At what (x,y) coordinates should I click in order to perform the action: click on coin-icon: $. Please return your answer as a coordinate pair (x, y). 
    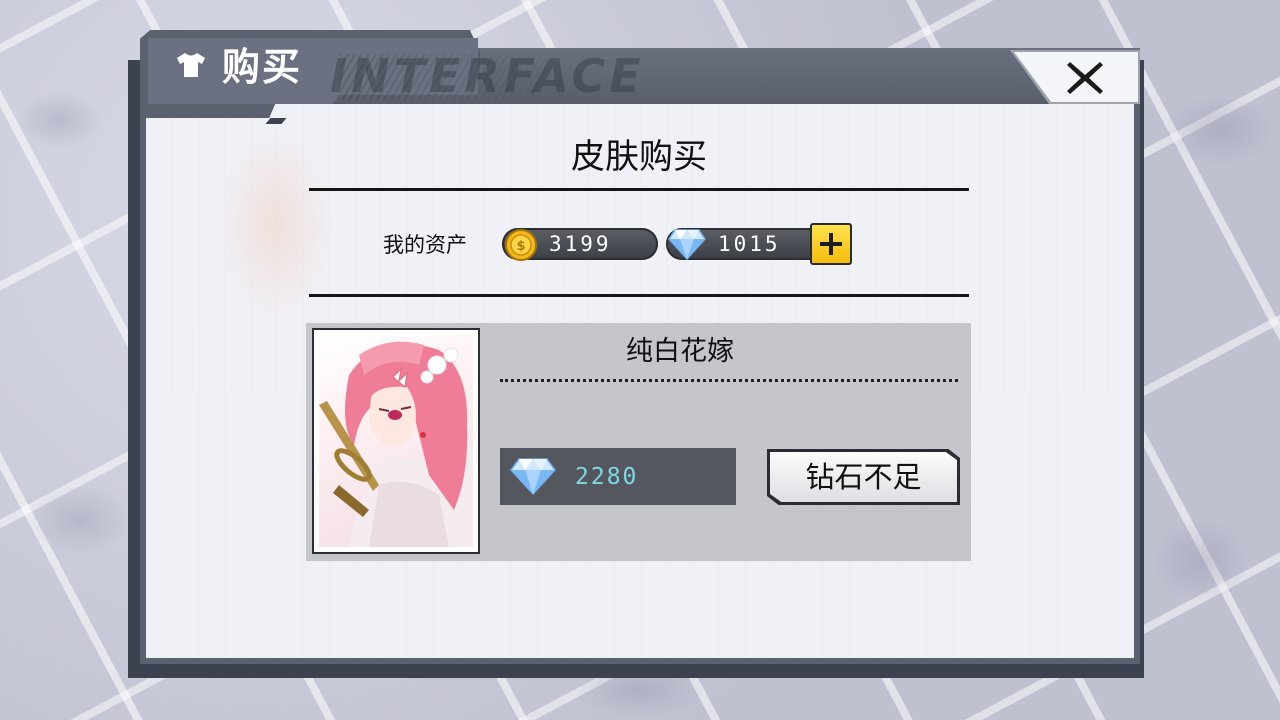
    Looking at the image, I should click on (521, 245).